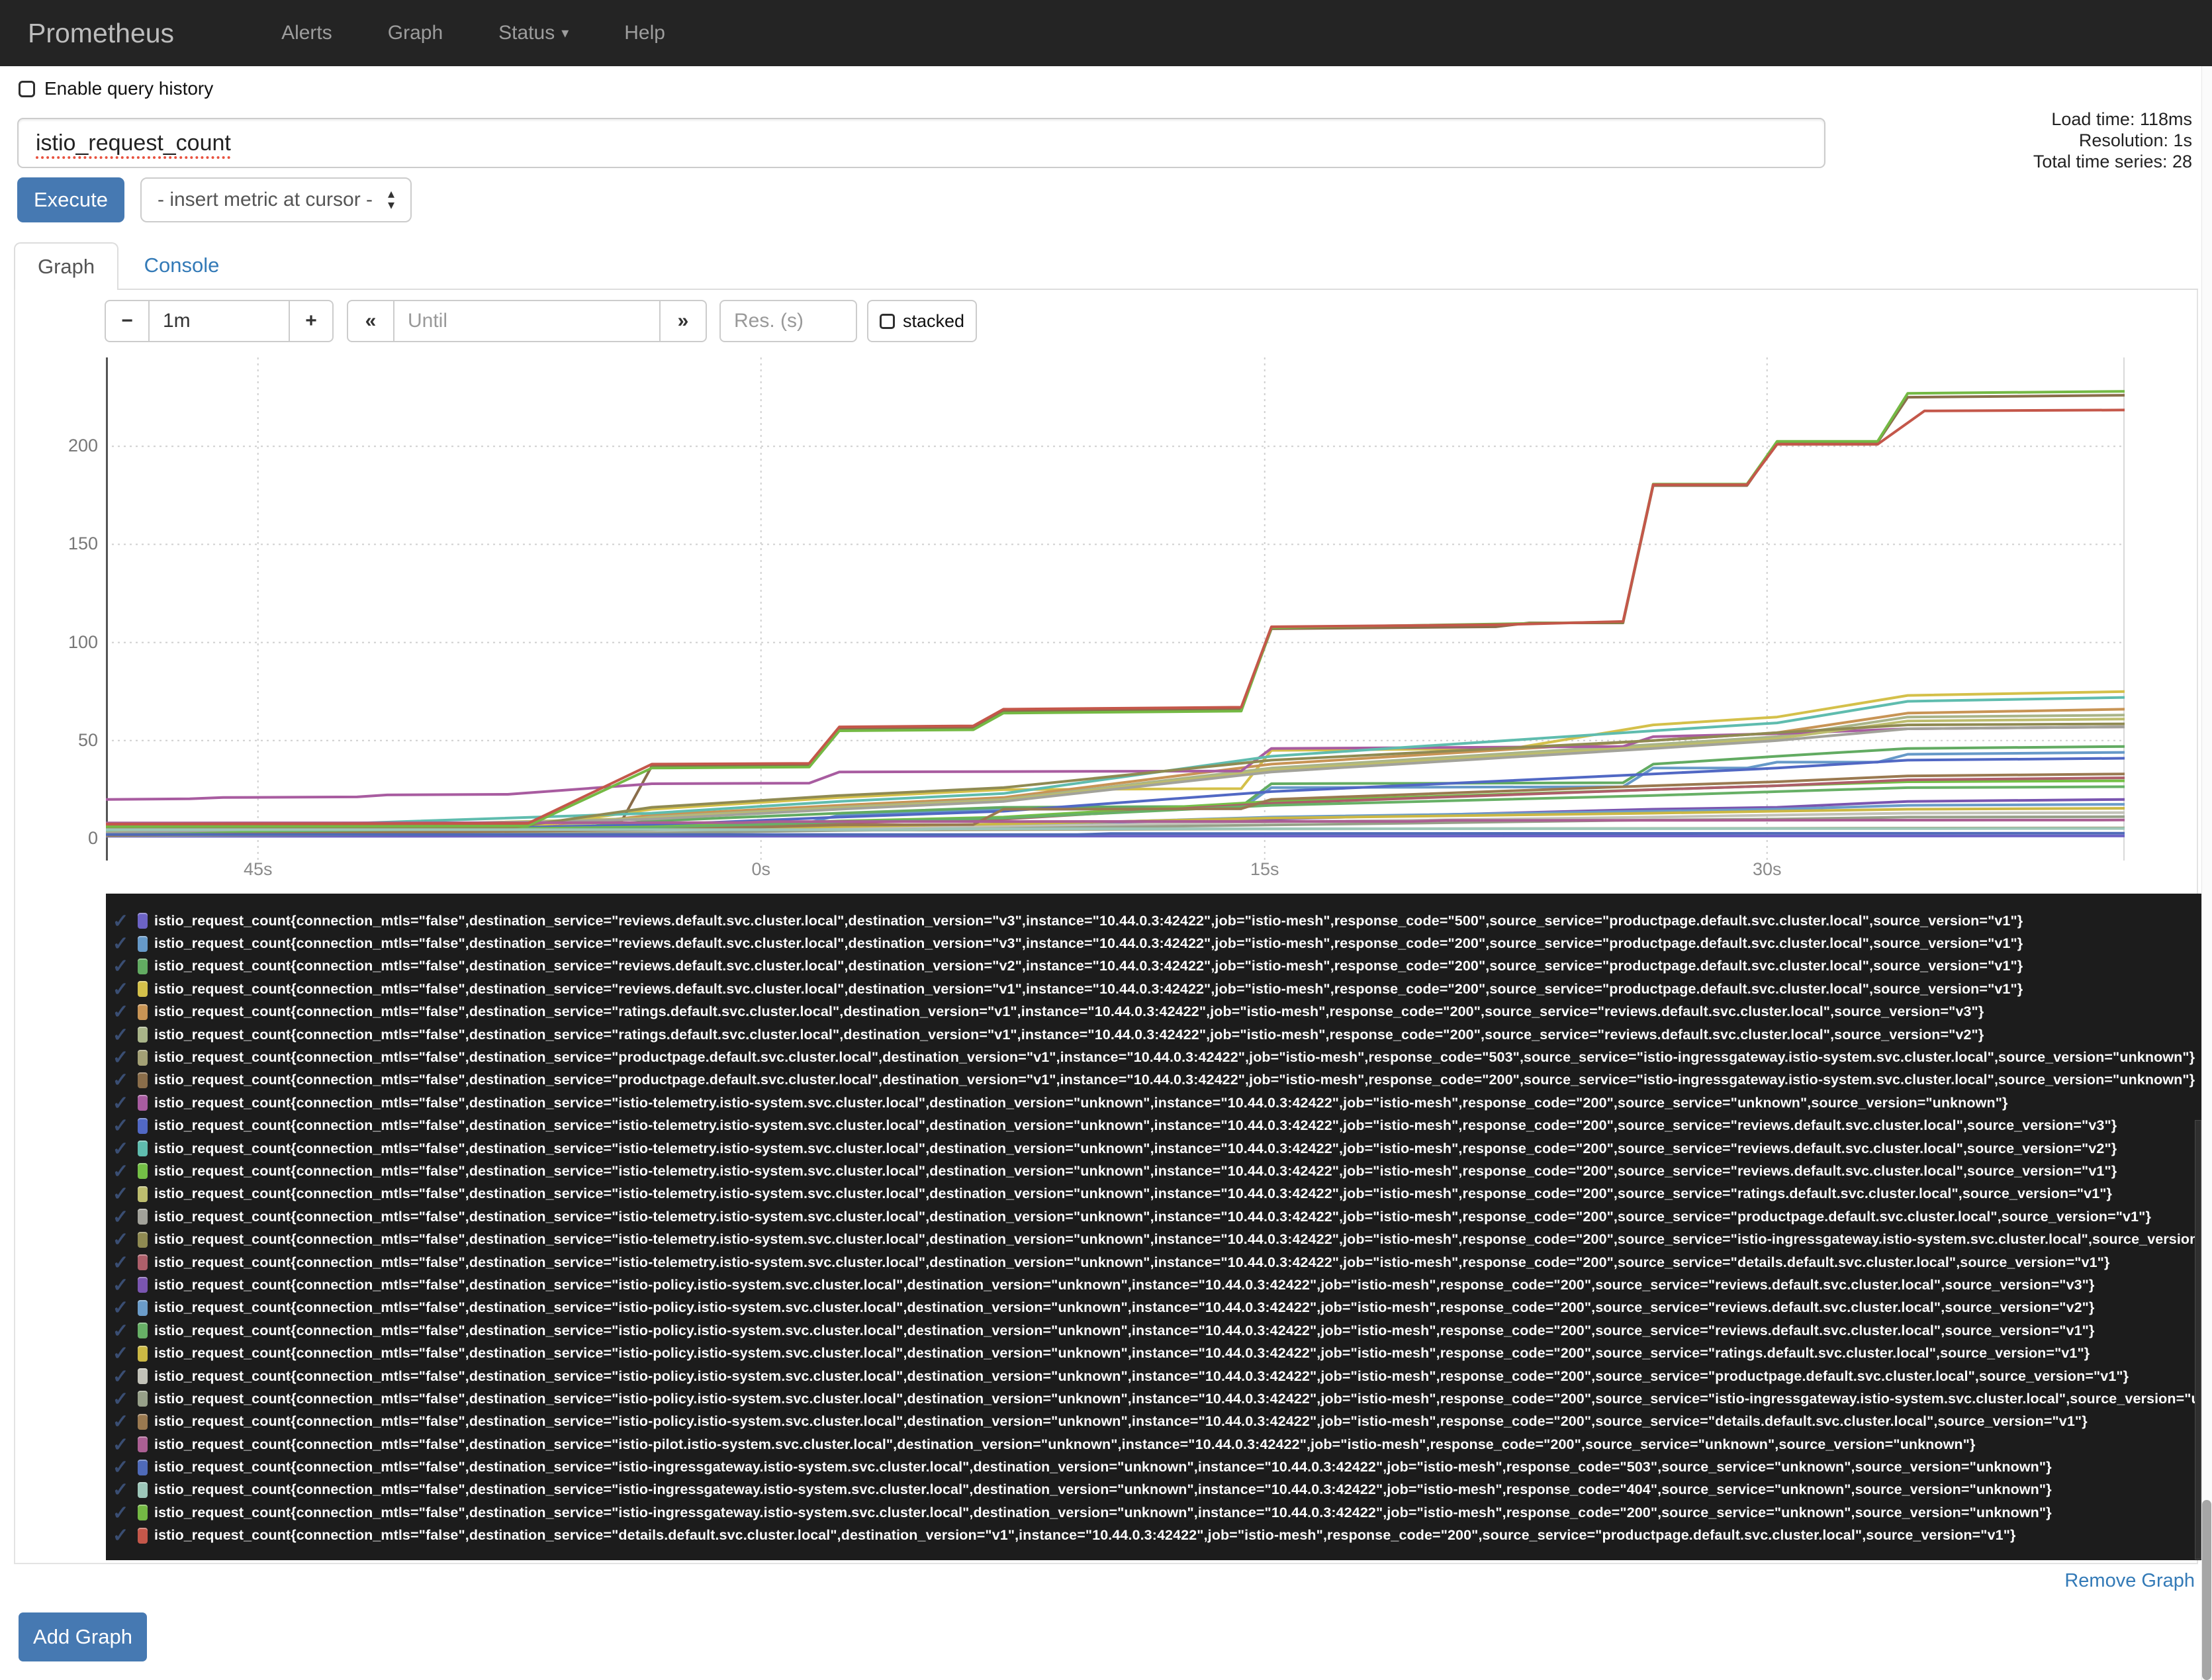 The width and height of the screenshot is (2212, 1680). I want to click on brand-prometheus: Prometheus, so click(101, 33).